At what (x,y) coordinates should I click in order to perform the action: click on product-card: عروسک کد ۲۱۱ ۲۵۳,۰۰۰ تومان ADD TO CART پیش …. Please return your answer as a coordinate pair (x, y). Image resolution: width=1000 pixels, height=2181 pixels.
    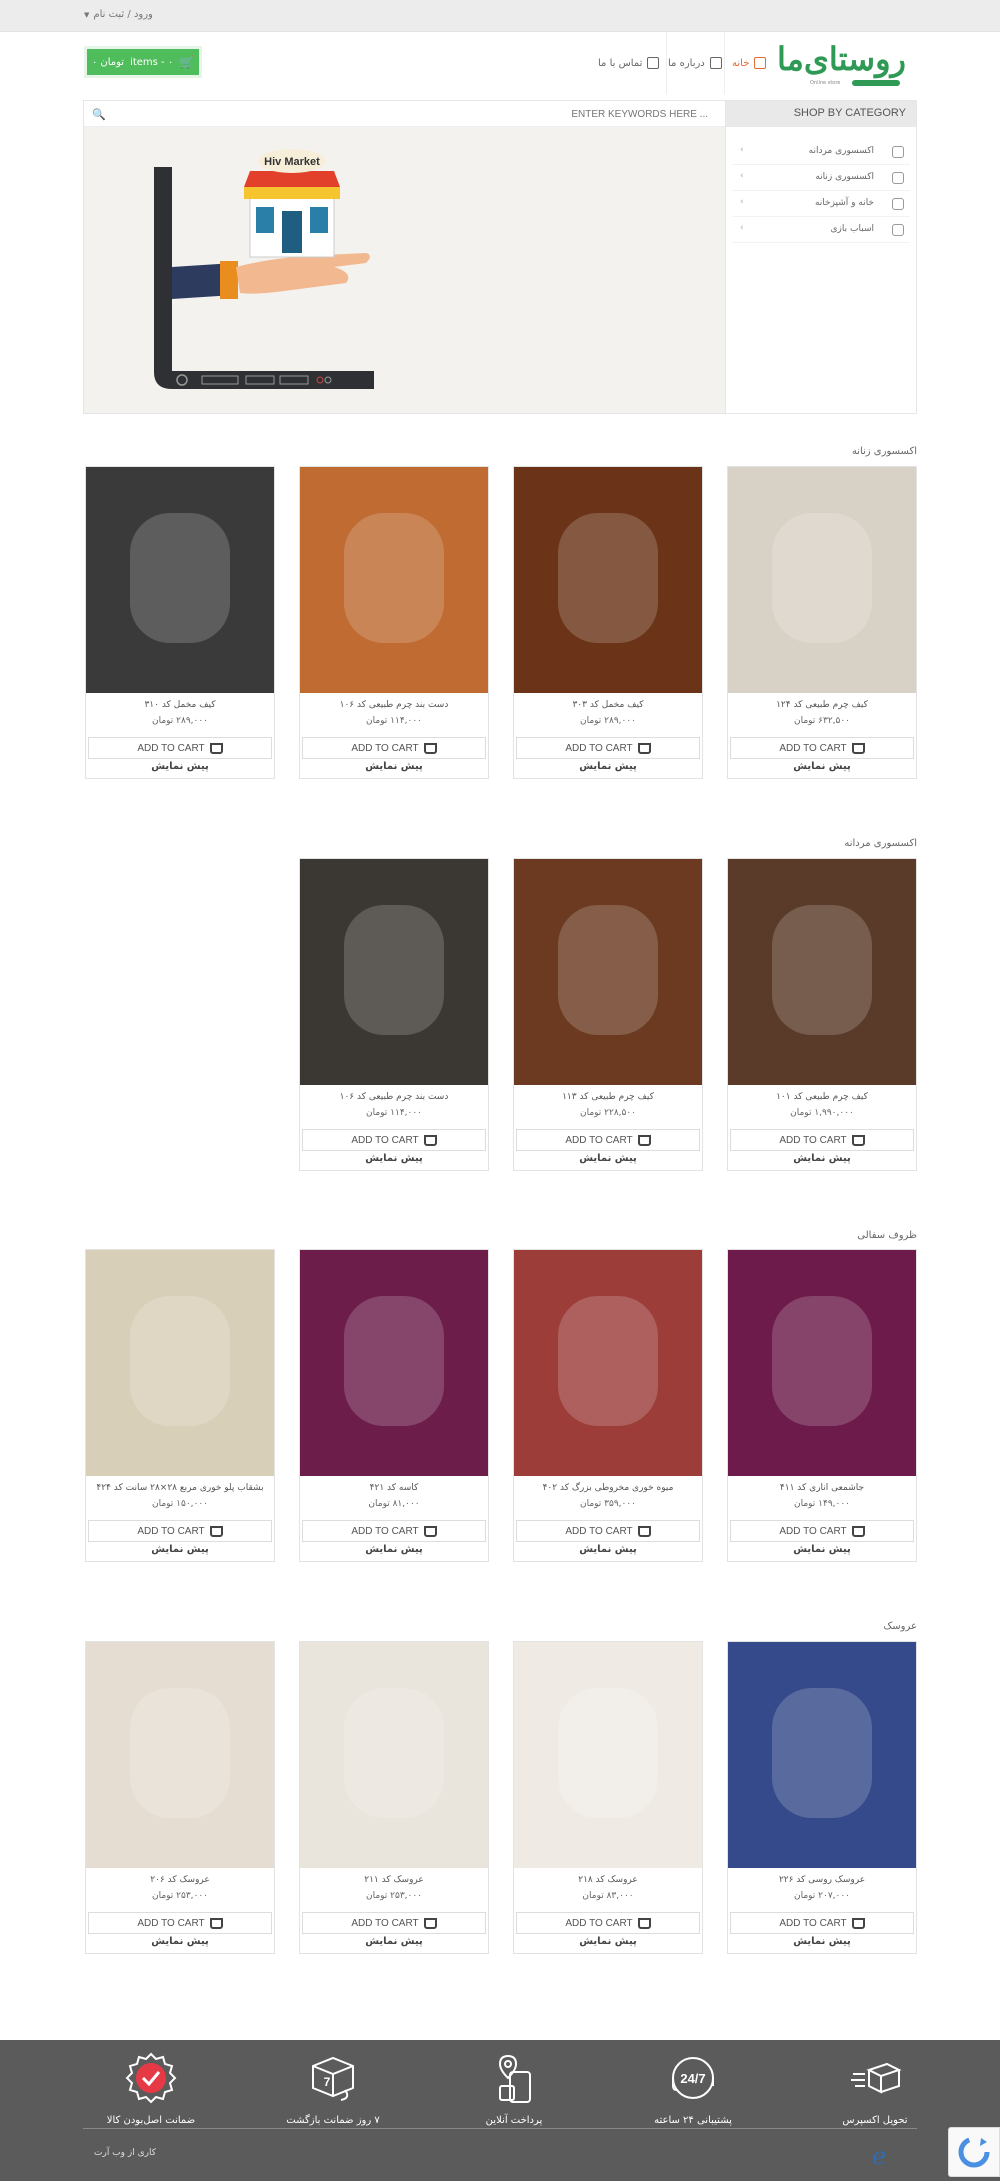
    Looking at the image, I should click on (394, 1797).